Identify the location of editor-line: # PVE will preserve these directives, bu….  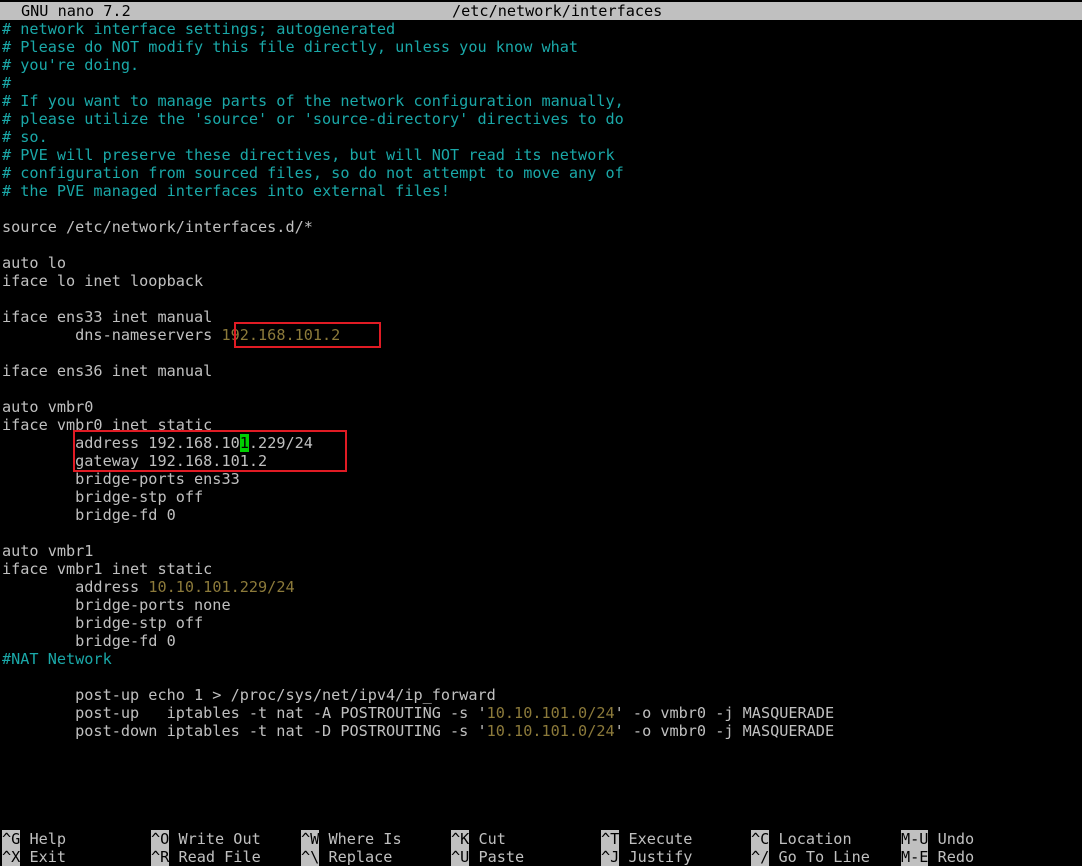
(541, 155).